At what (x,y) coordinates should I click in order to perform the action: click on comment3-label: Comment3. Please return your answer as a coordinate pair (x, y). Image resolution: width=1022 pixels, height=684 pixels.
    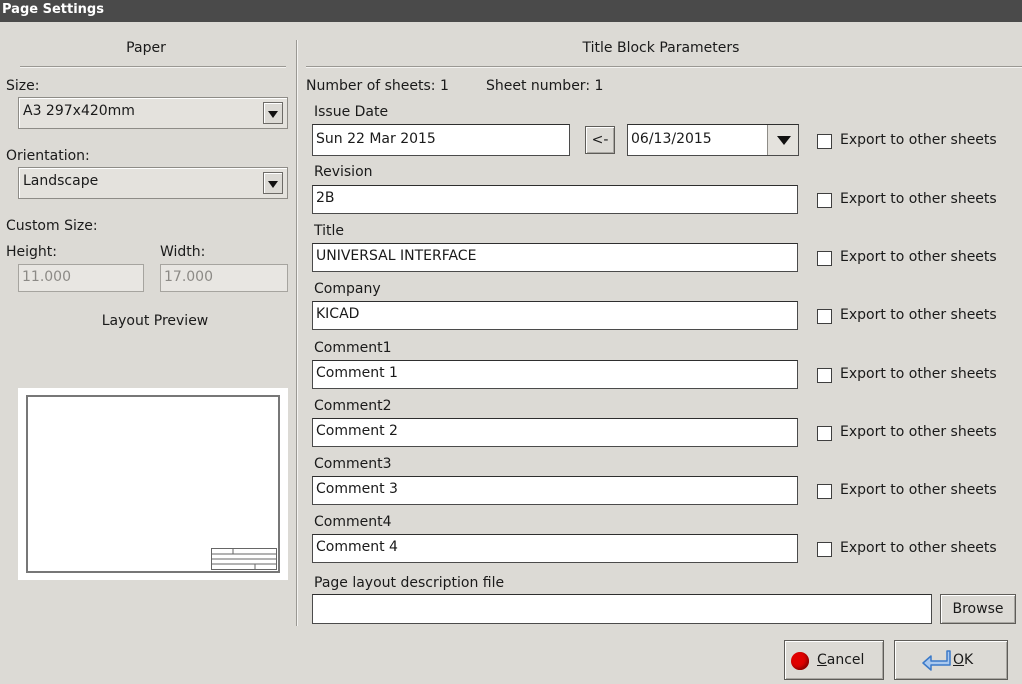
    Looking at the image, I should click on (353, 464).